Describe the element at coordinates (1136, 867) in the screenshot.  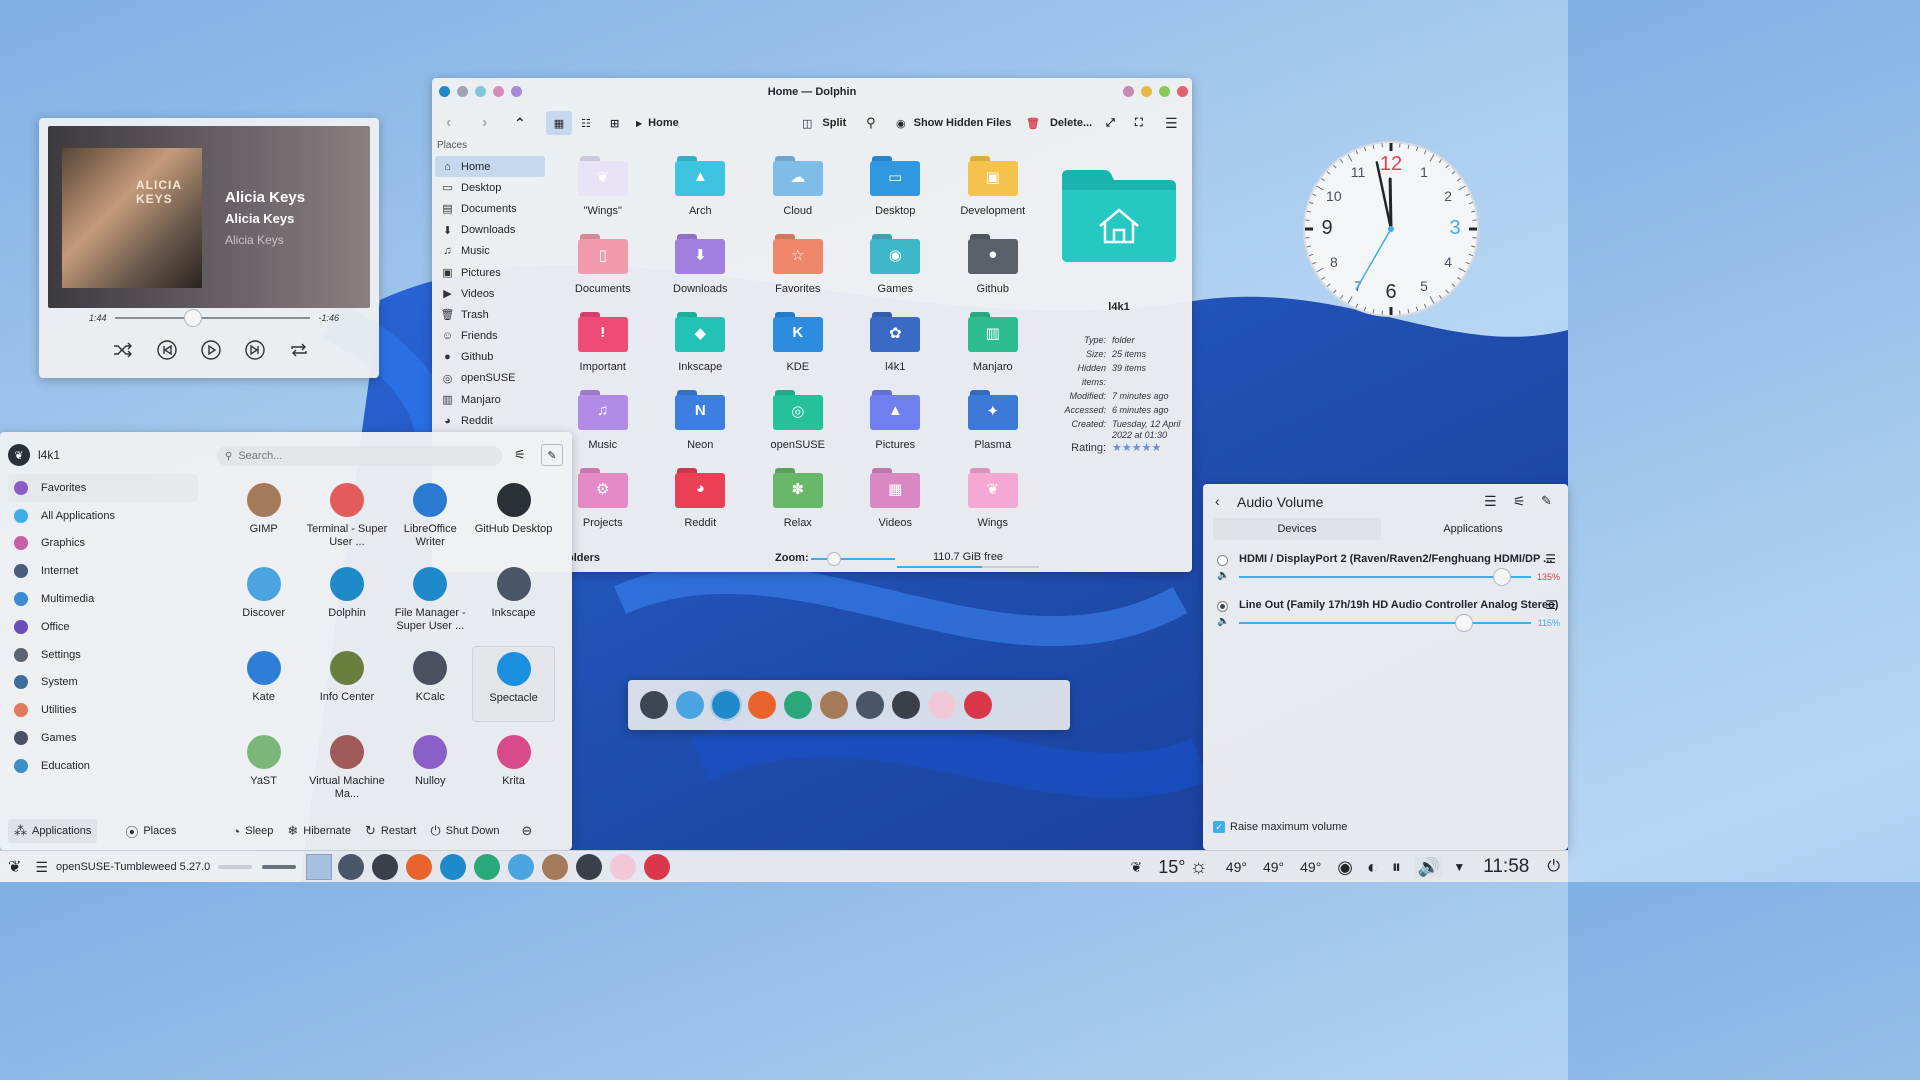
I see `kde-connect-icon: ❦` at that location.